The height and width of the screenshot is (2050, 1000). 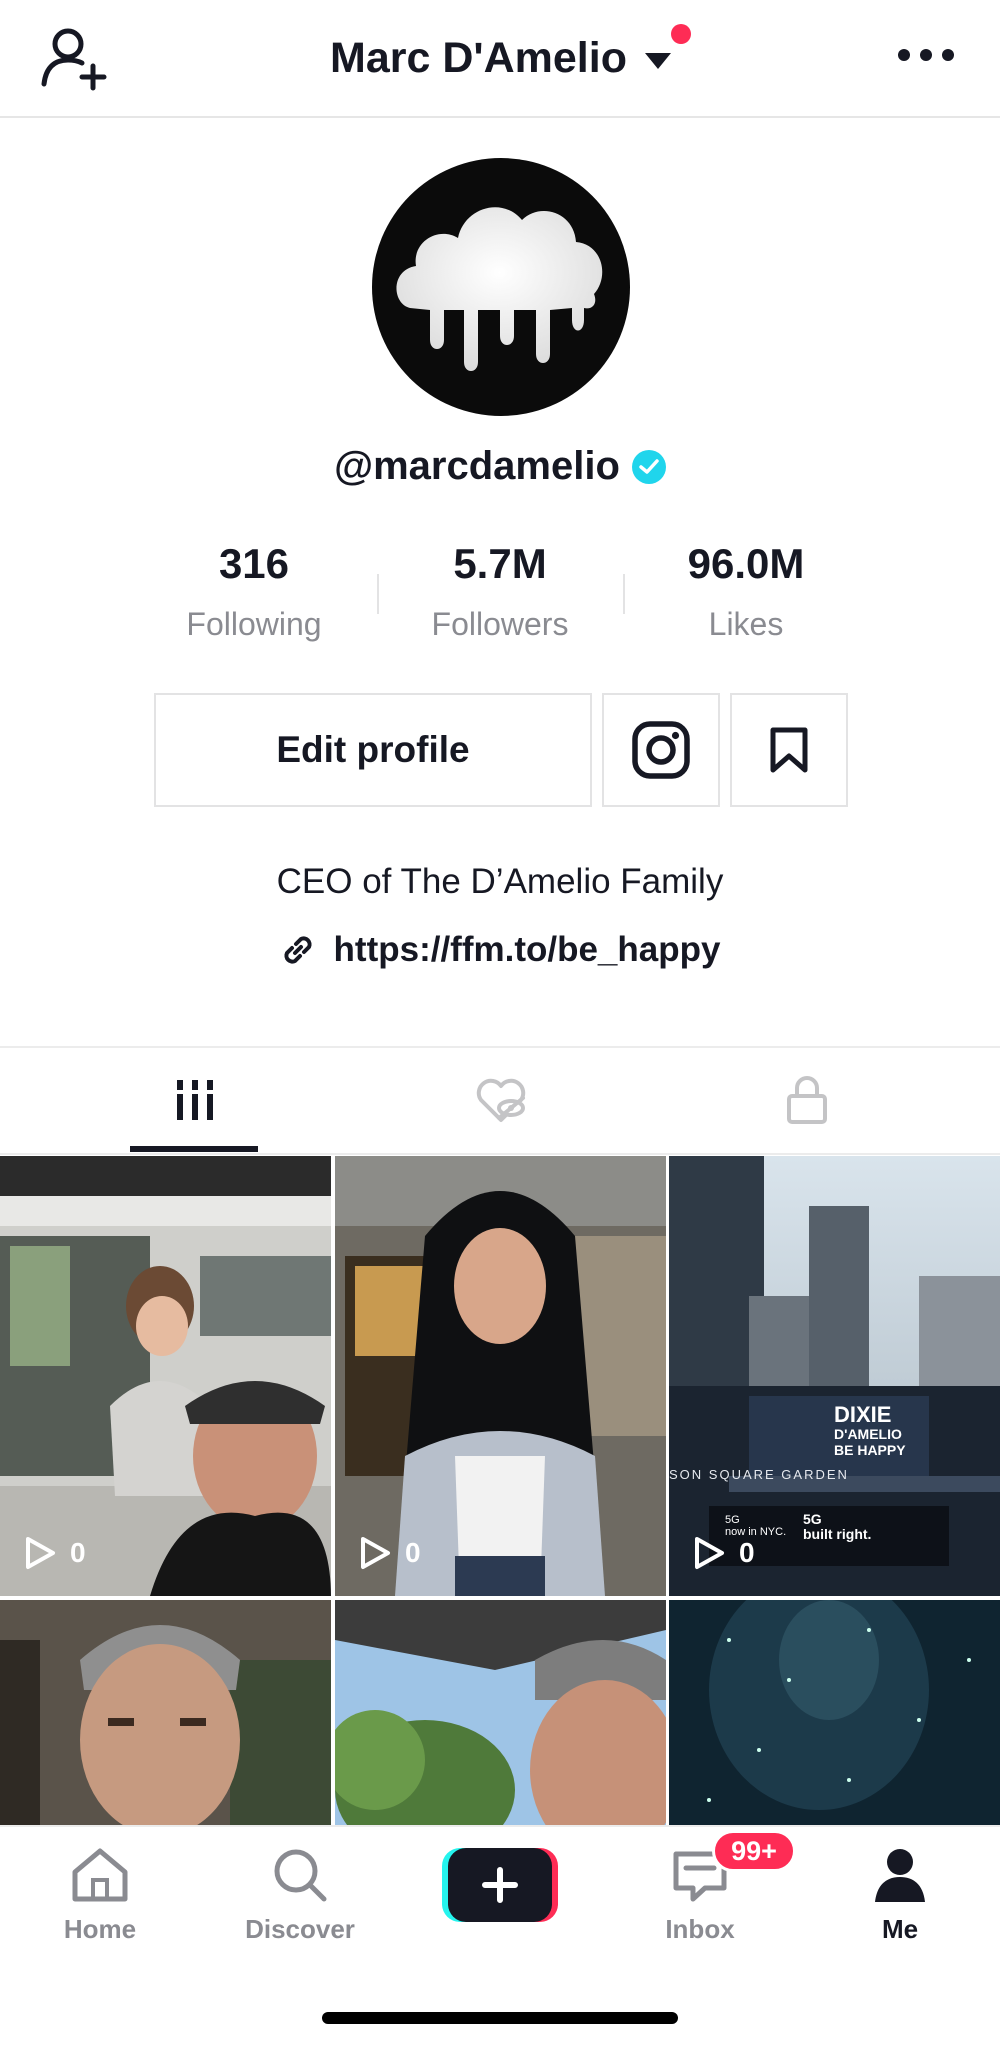 I want to click on instagram-button, so click(x=661, y=750).